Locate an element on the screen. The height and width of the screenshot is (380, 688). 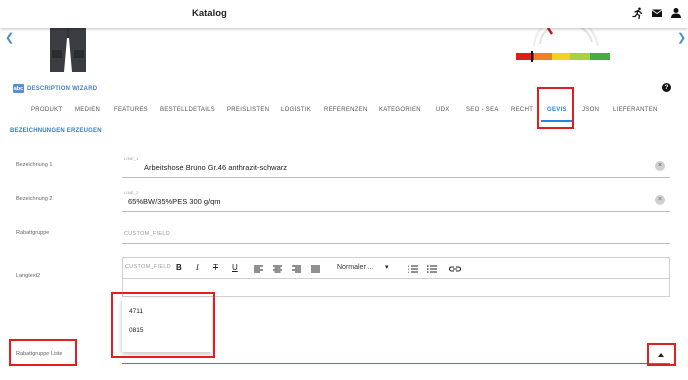
tab-bestelldetails: BESTELLDETAILS is located at coordinates (187, 110).